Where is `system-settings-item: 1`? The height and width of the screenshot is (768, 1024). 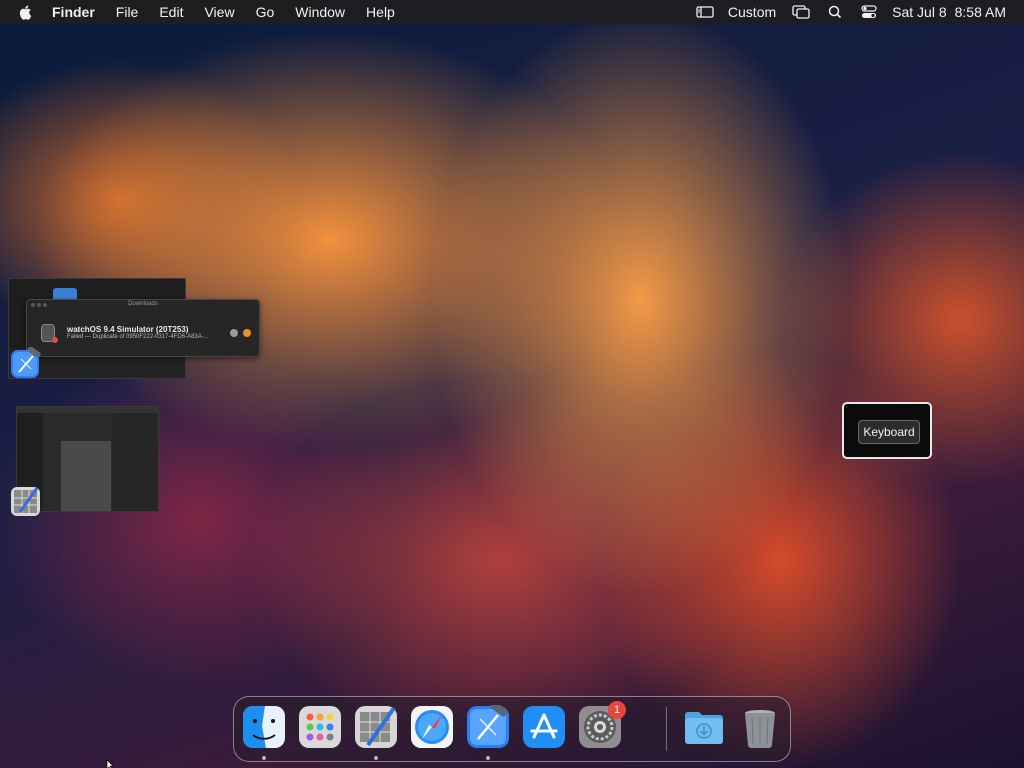 system-settings-item: 1 is located at coordinates (602, 725).